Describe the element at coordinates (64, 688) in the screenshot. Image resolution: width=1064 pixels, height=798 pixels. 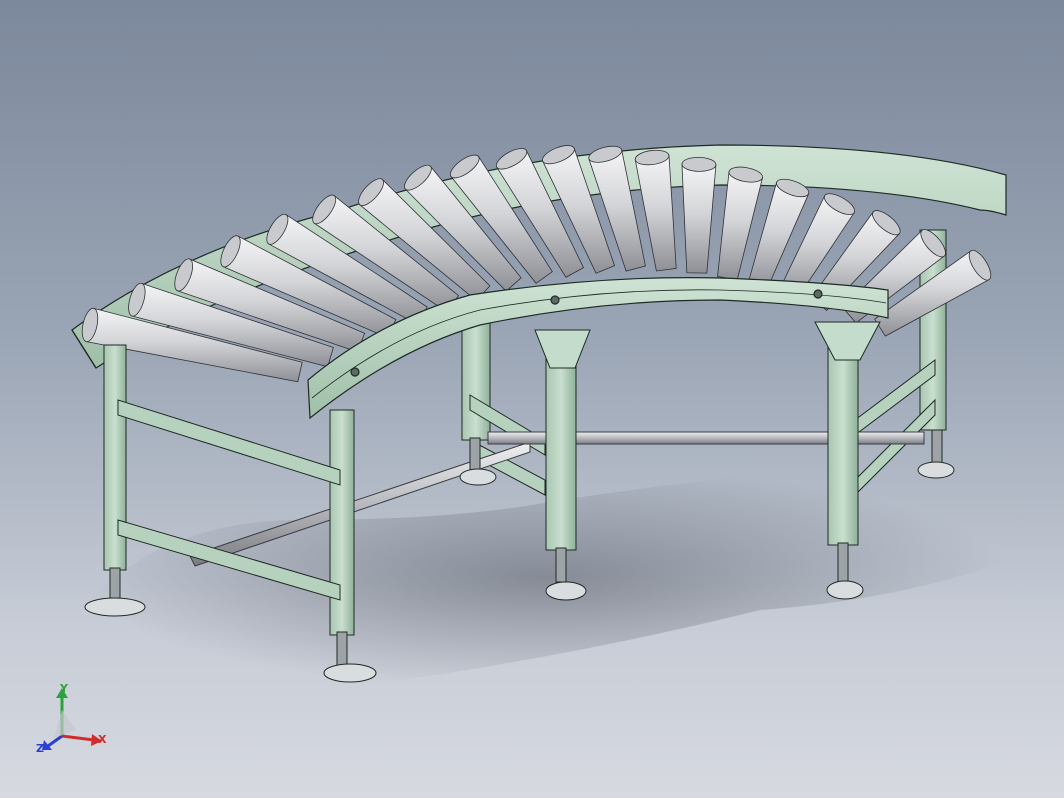
I see `y-axis-label: Y` at that location.